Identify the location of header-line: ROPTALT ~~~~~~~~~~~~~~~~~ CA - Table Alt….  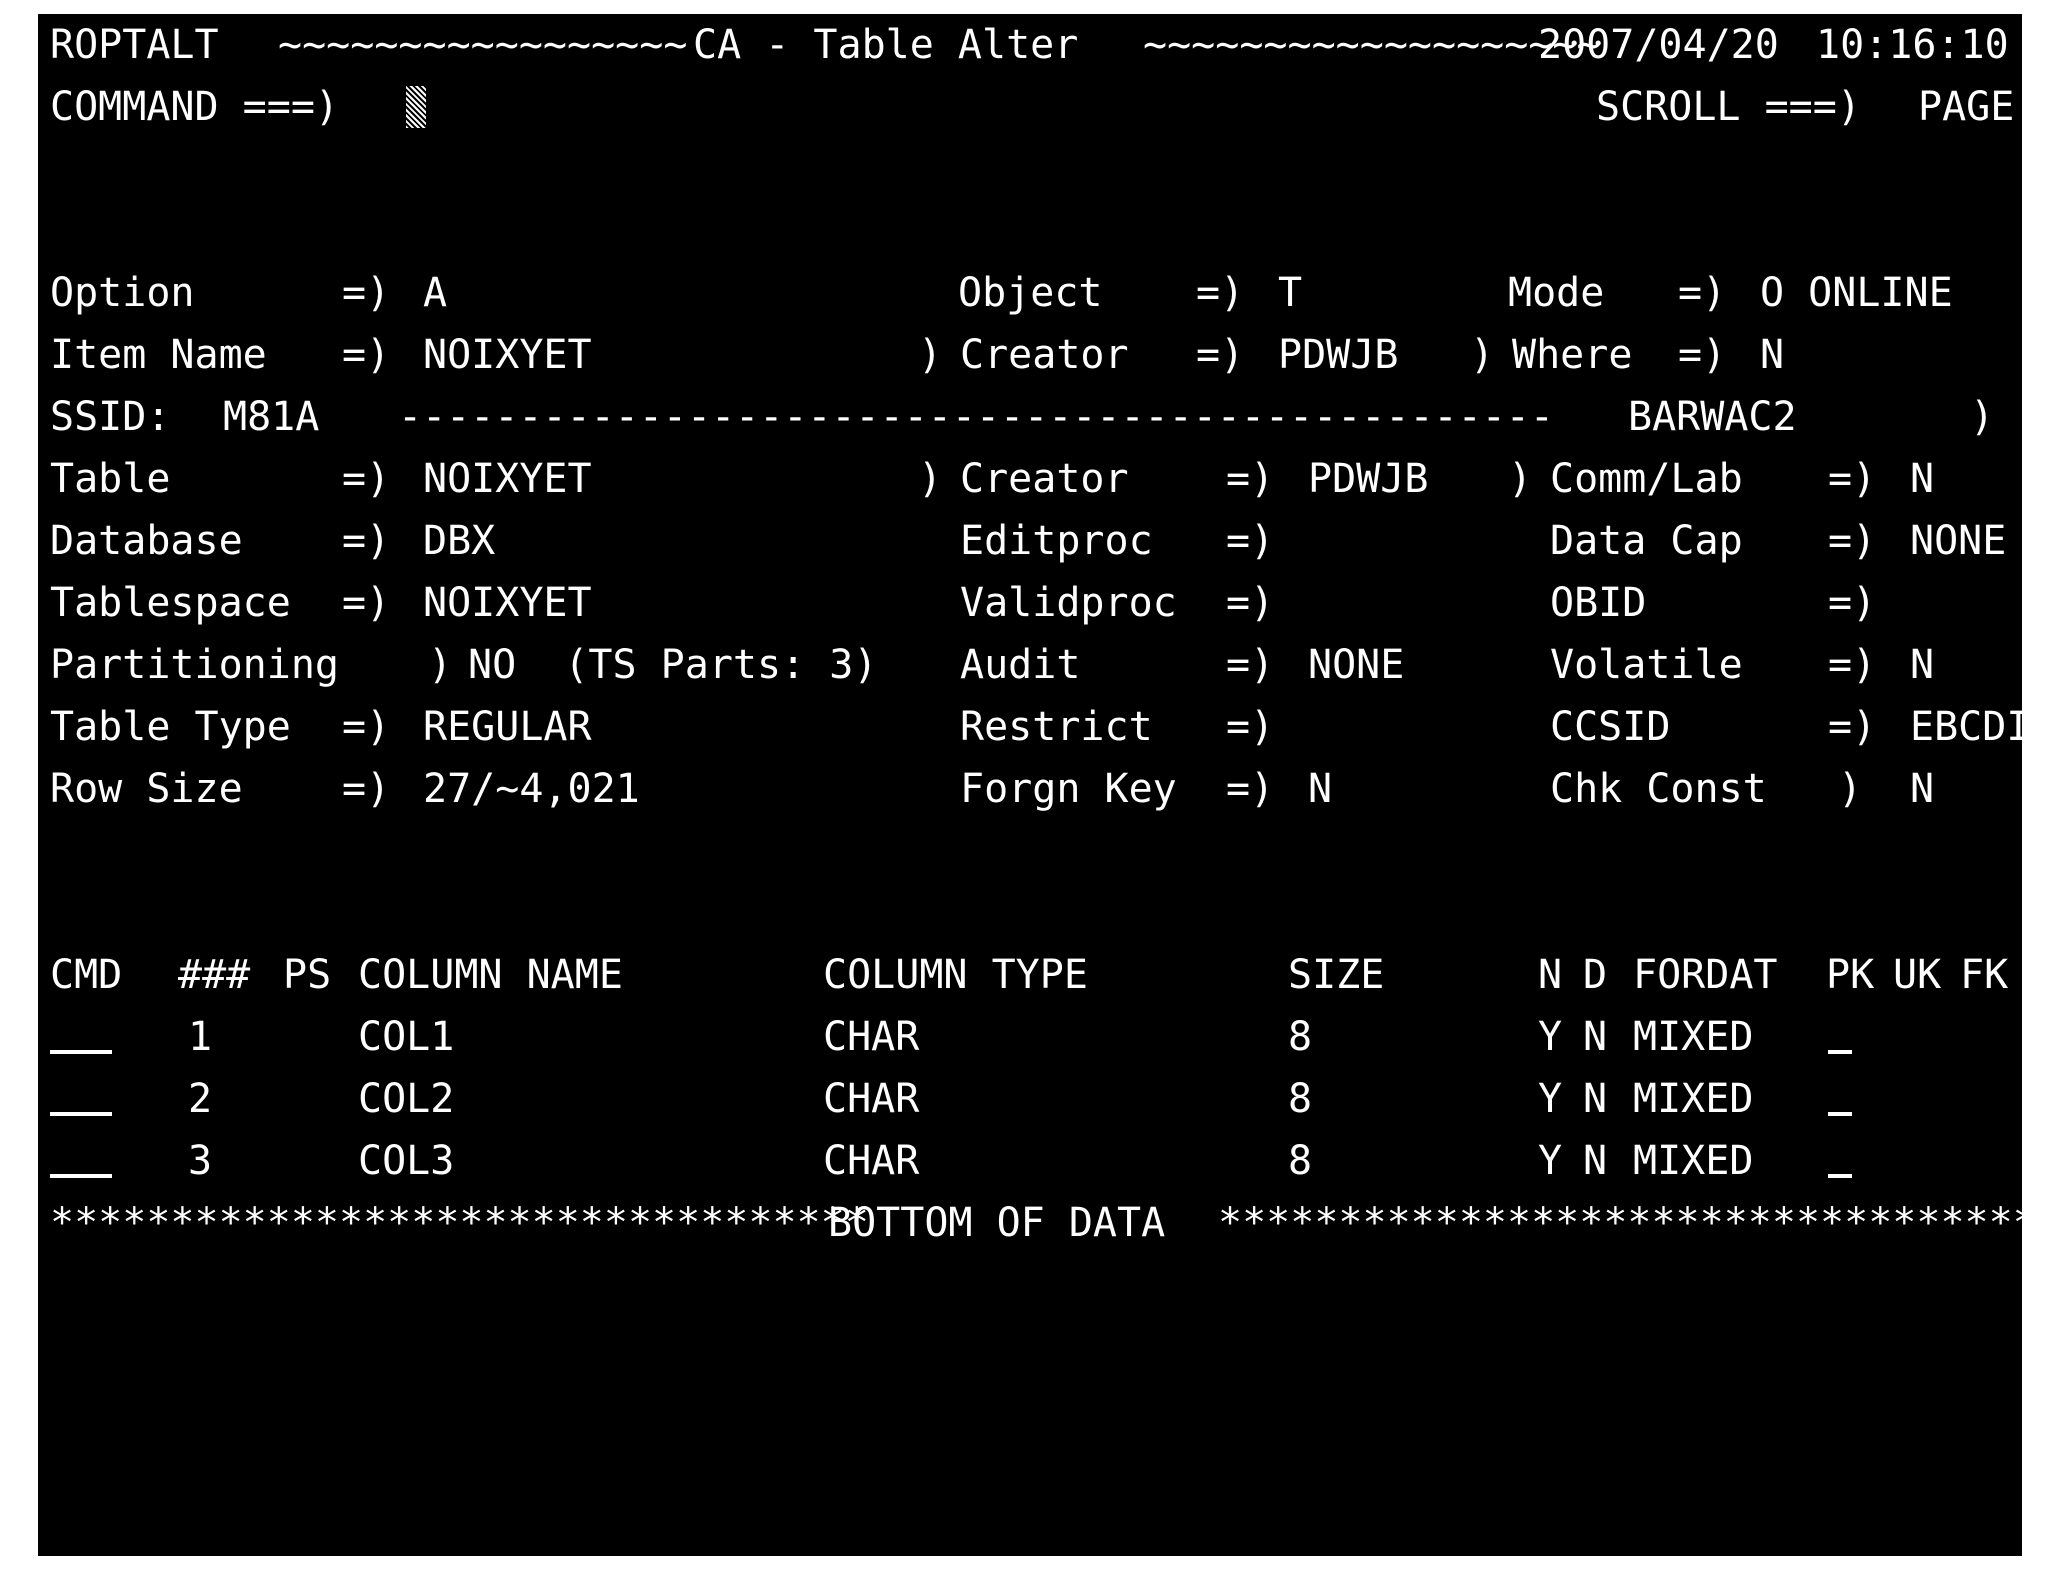
(1030, 45).